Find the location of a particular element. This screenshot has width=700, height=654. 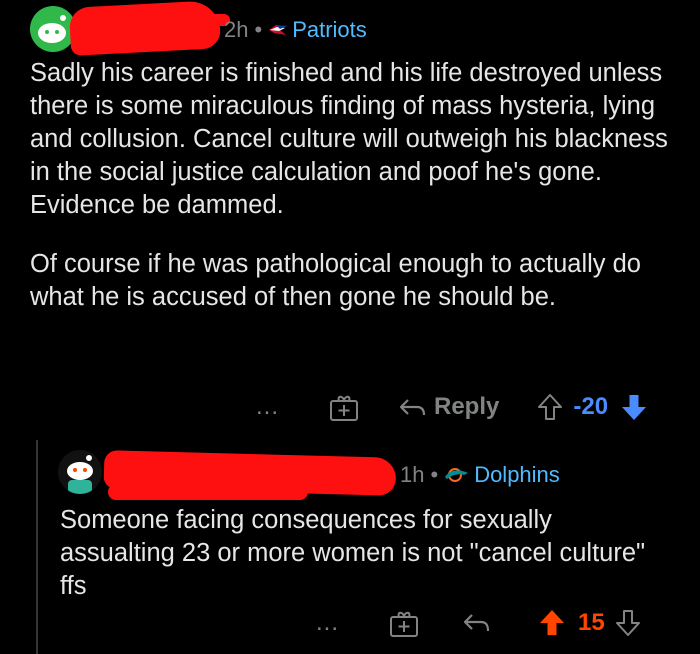

vote-score: 15 is located at coordinates (591, 622).